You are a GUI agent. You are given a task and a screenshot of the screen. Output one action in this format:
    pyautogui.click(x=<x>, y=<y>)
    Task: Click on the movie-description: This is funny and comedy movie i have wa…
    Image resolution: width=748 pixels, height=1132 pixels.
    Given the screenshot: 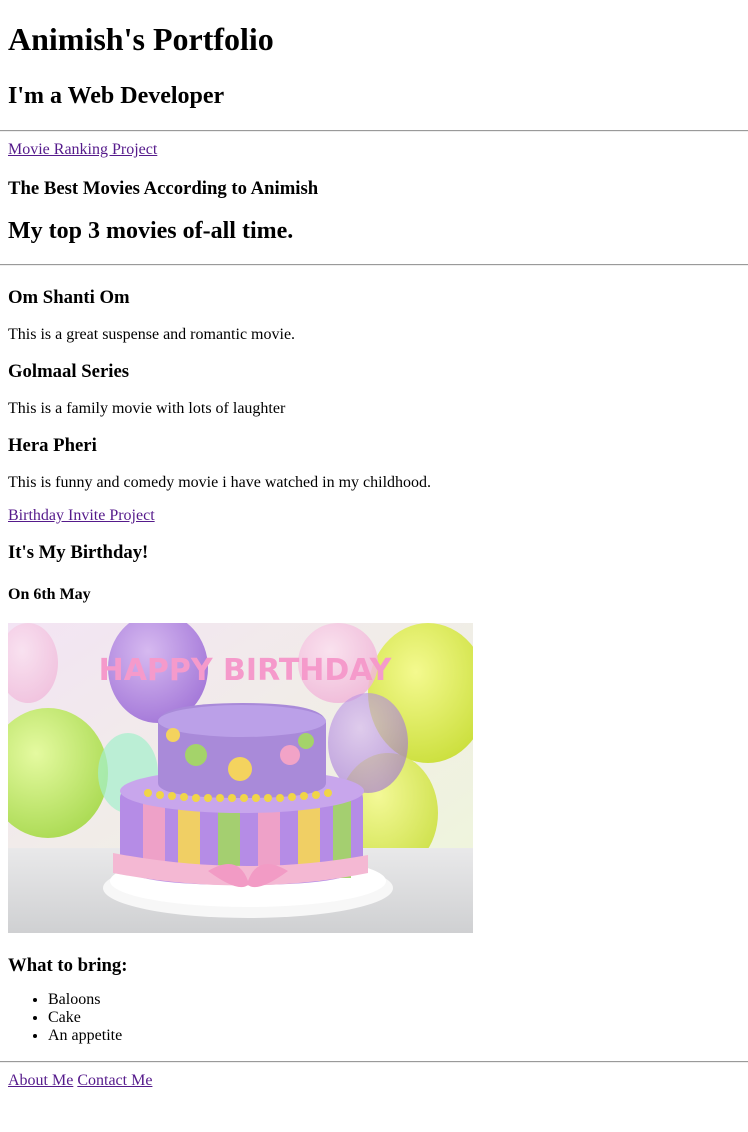 What is the action you would take?
    pyautogui.click(x=220, y=482)
    